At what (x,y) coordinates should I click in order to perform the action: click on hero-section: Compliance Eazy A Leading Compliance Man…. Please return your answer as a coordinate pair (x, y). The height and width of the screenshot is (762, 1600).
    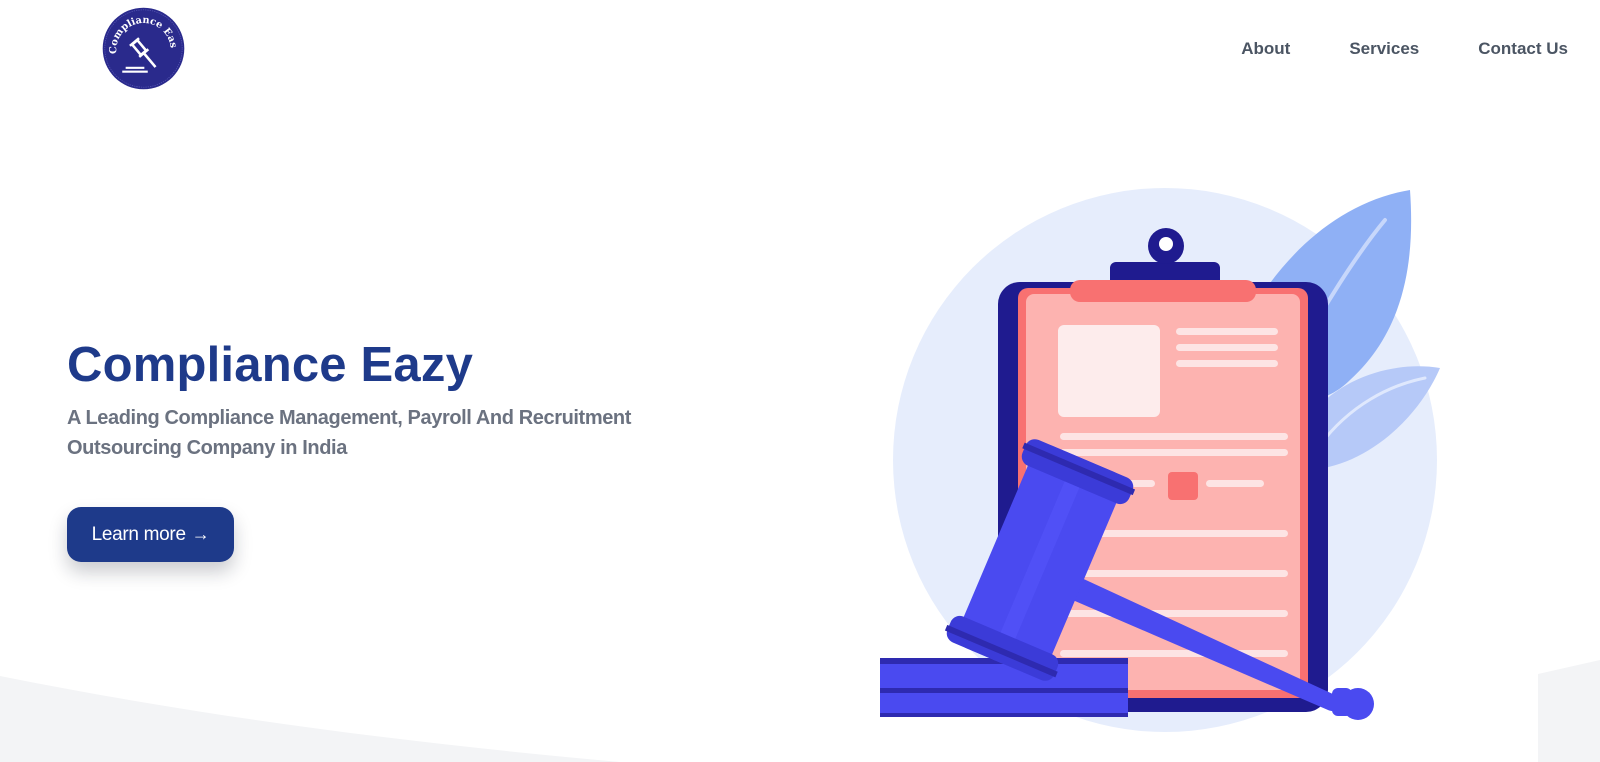
    Looking at the image, I should click on (407, 399).